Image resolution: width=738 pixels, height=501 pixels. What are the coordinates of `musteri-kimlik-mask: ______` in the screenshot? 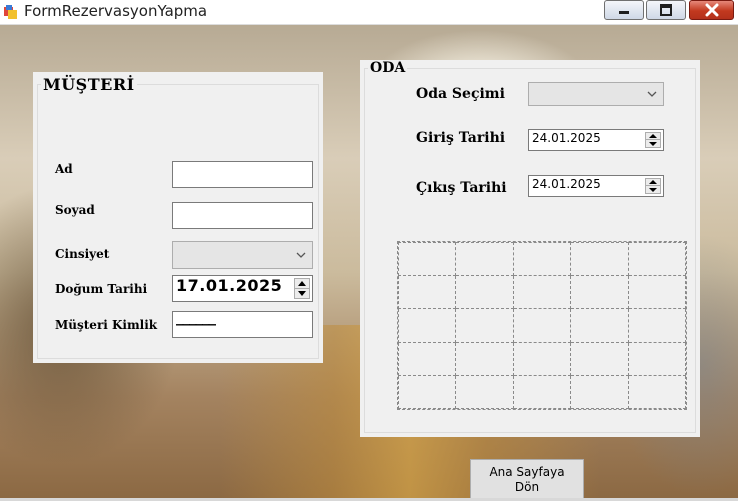 It's located at (196, 317).